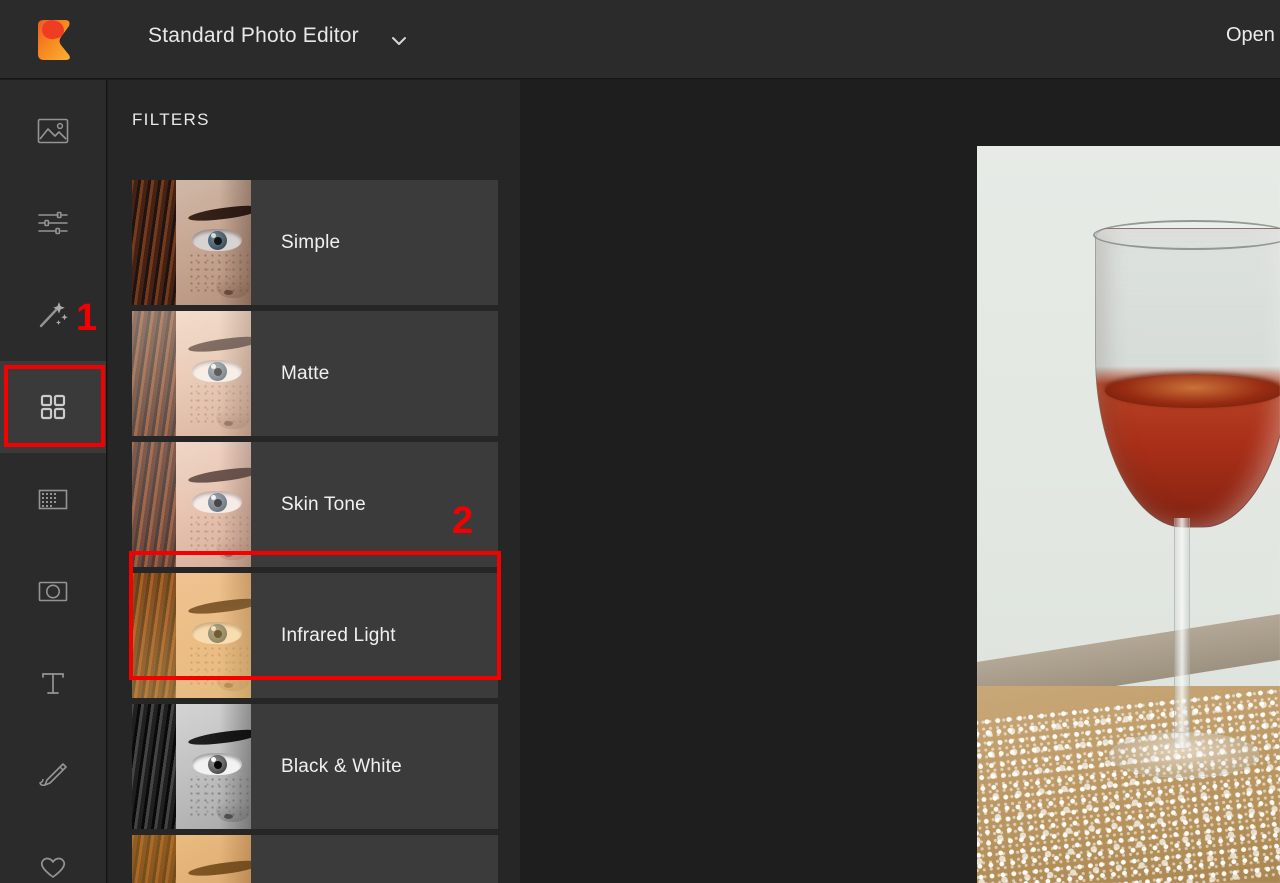  I want to click on sidebar-item-draw, so click(53, 775).